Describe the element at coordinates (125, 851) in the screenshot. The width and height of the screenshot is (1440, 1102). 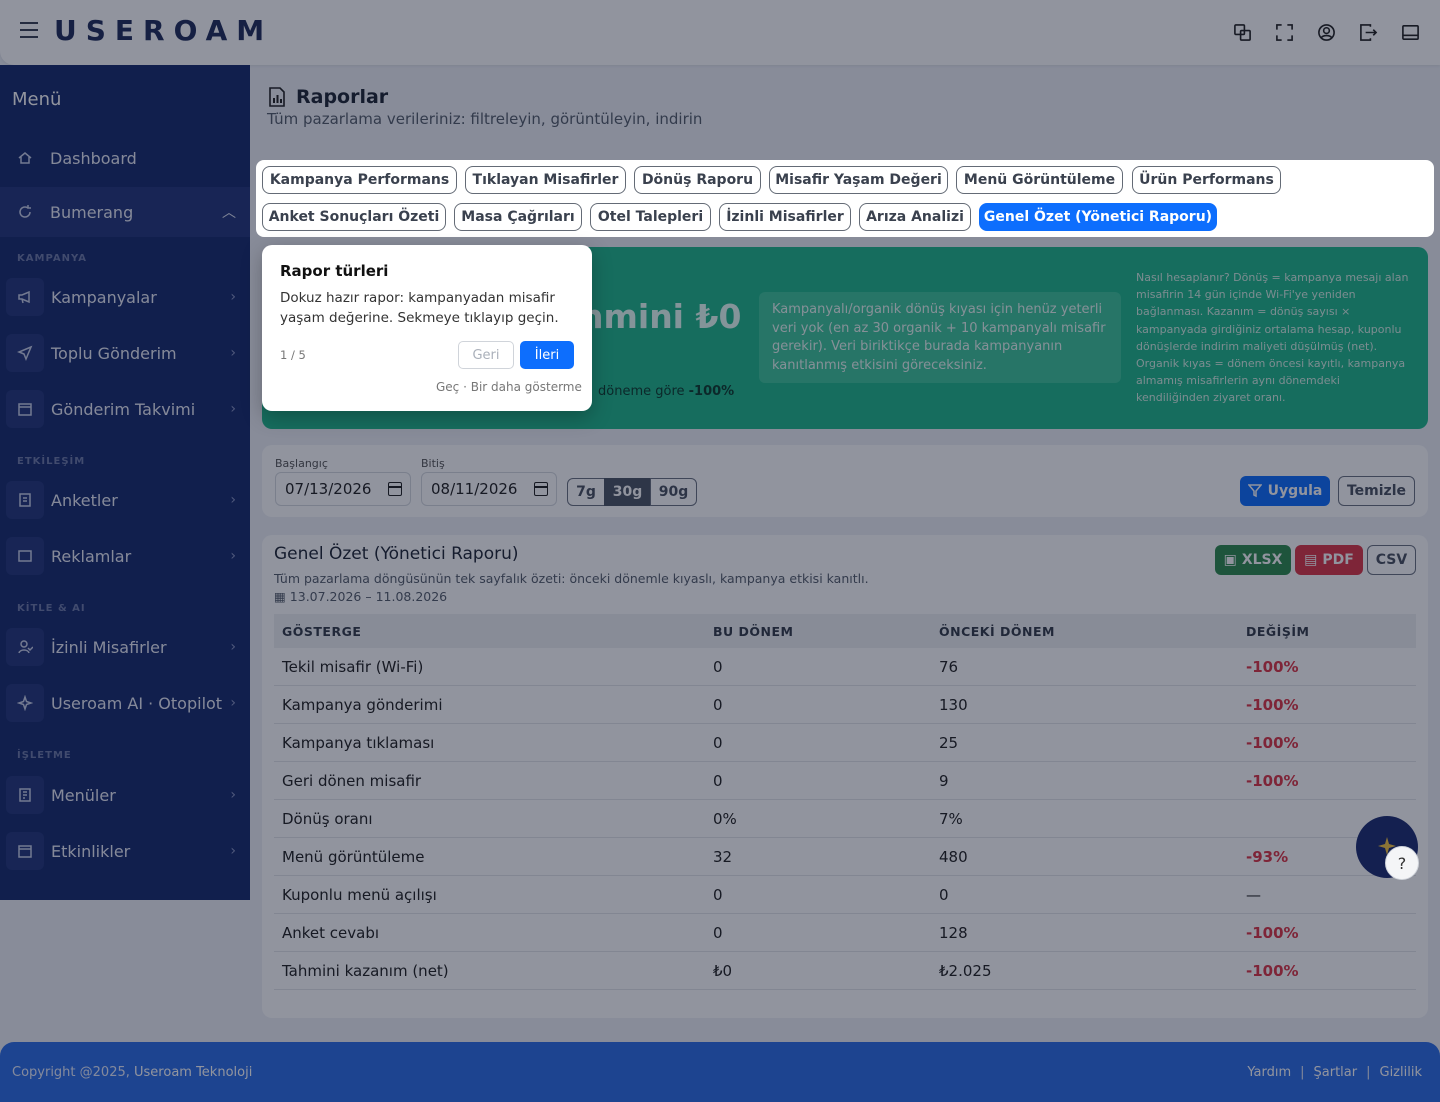
I see `sidebar-item-etkinlikler: Etkinlikler ›` at that location.